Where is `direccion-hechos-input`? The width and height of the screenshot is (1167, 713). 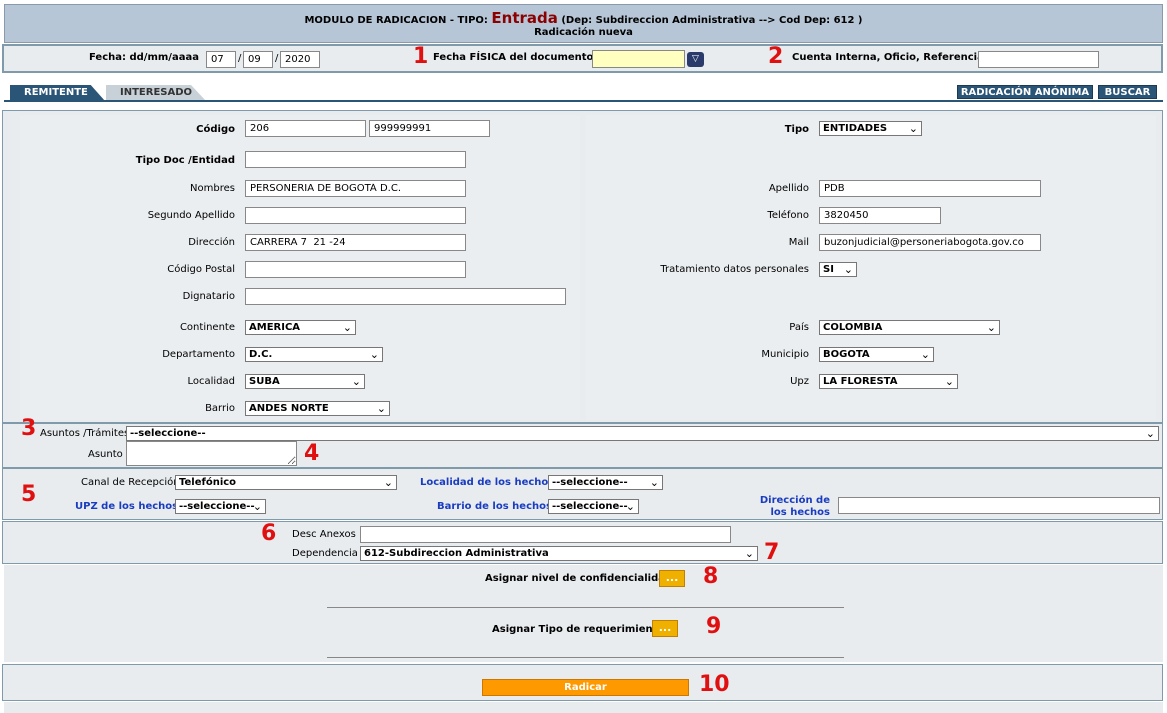
direccion-hechos-input is located at coordinates (999, 505).